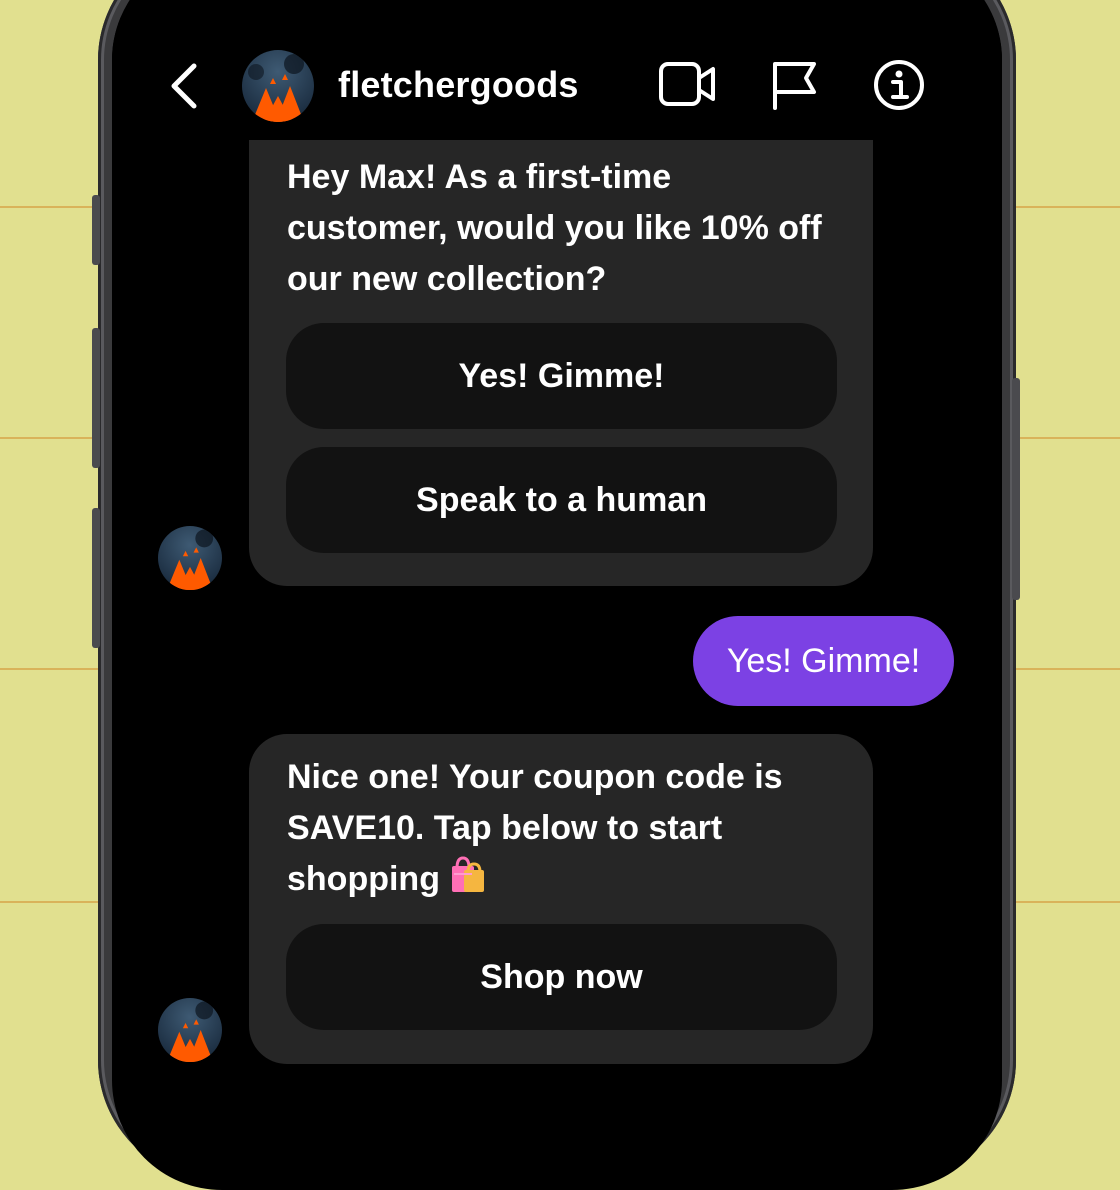 This screenshot has width=1120, height=1190. I want to click on chevron-left-icon, so click(184, 86).